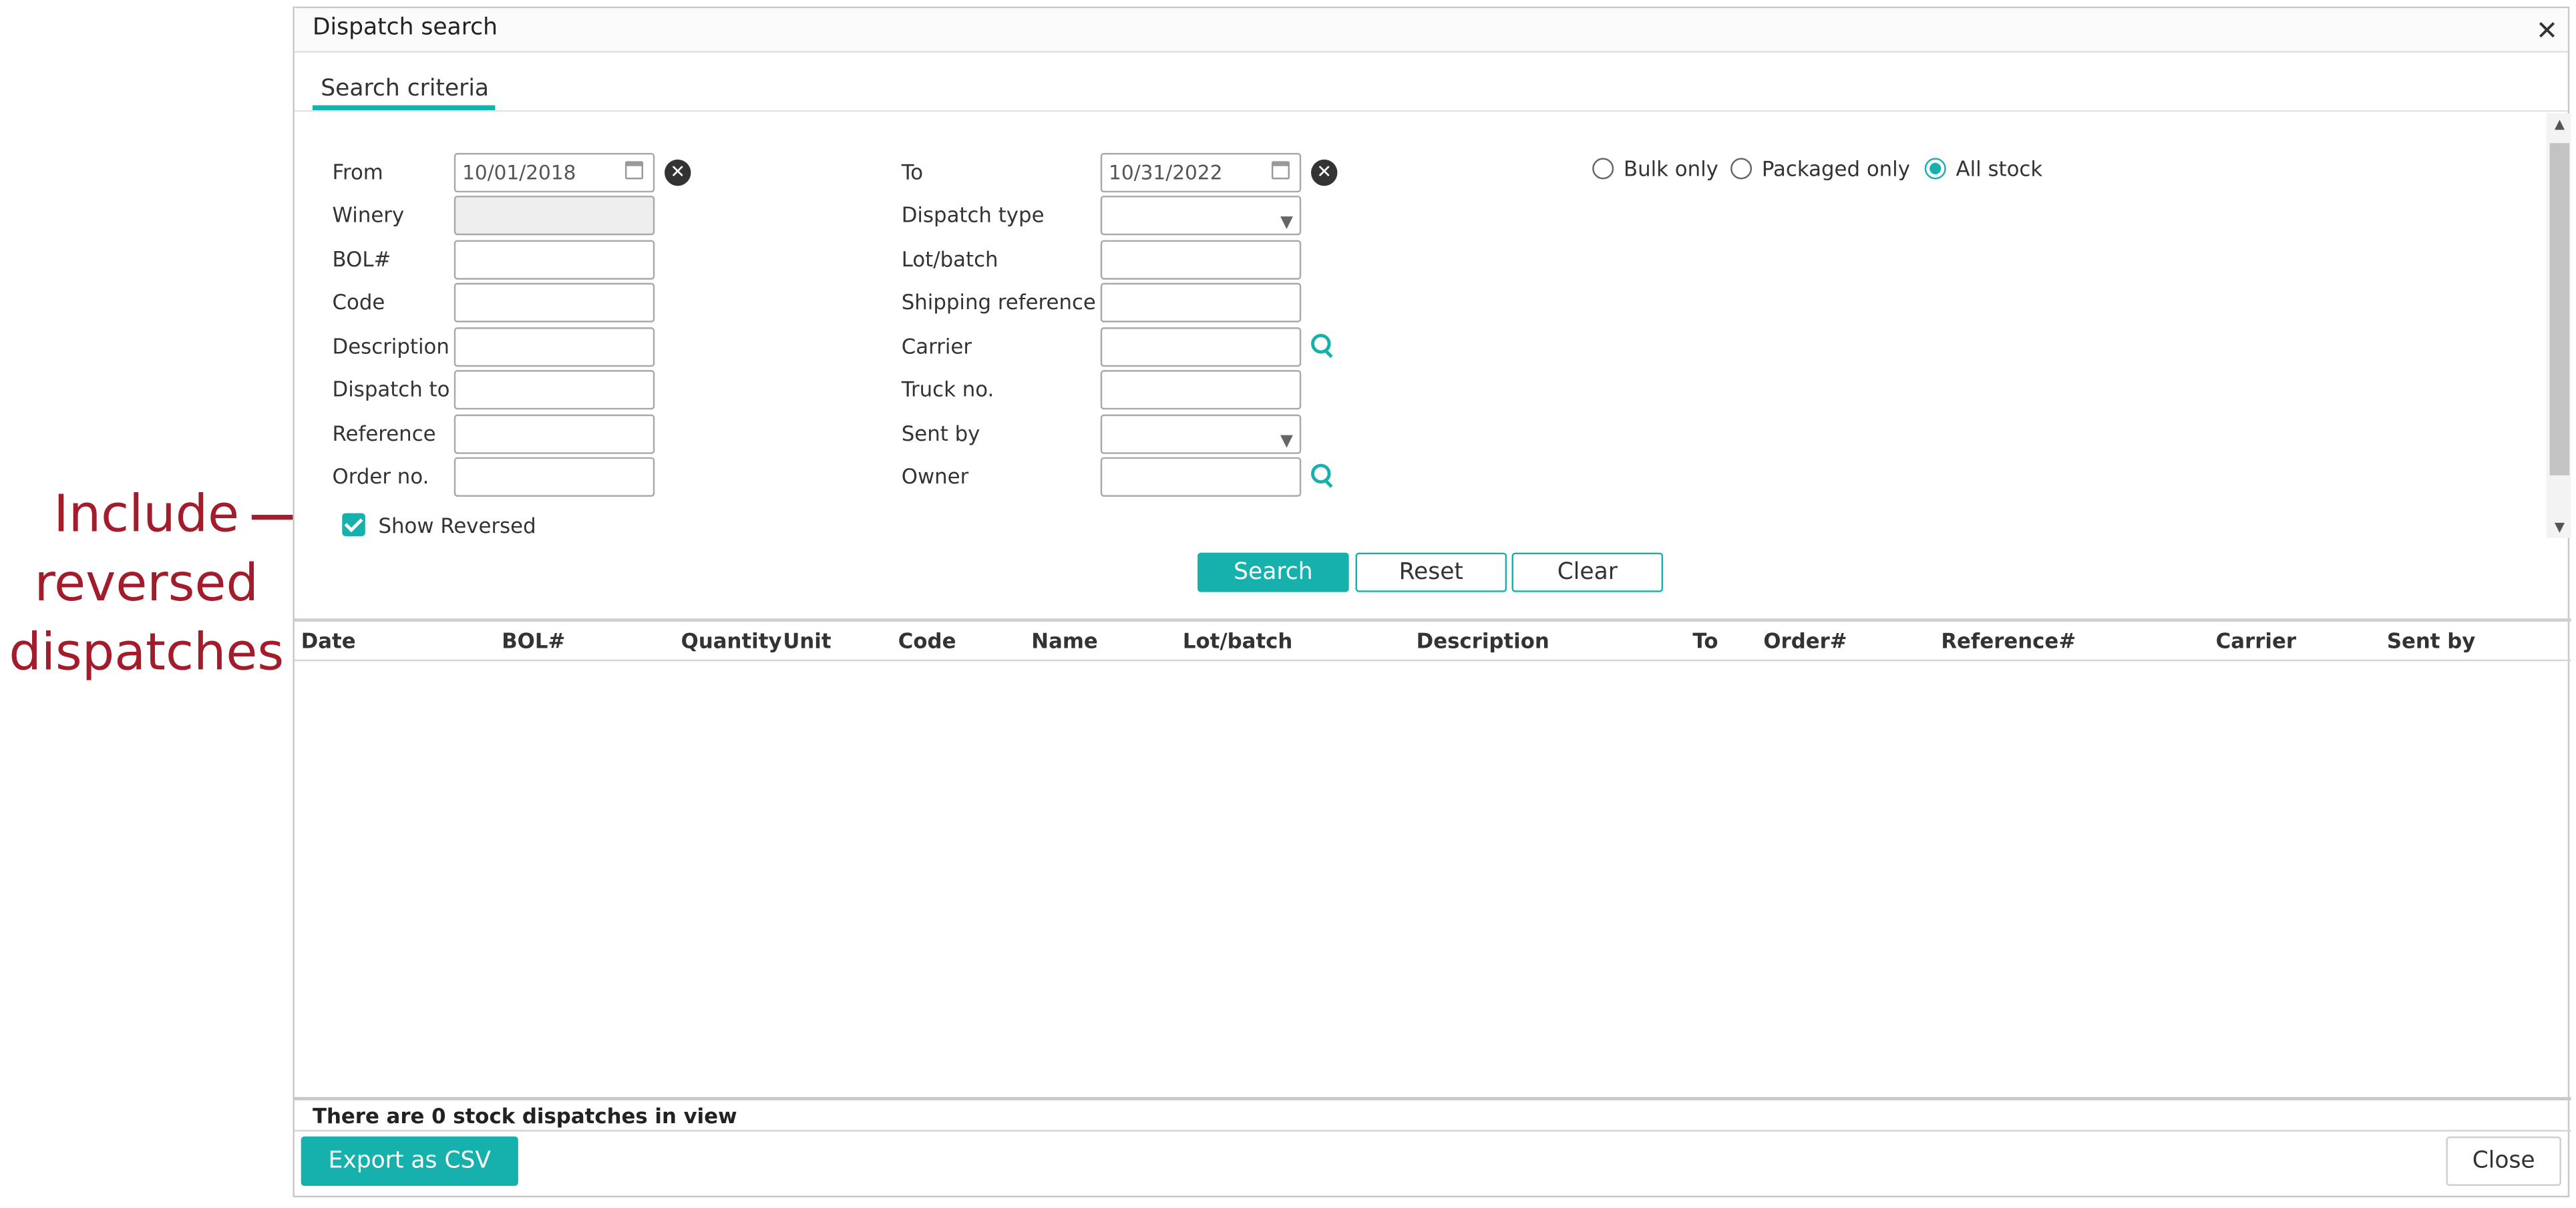  Describe the element at coordinates (357, 171) in the screenshot. I see `from-label: From` at that location.